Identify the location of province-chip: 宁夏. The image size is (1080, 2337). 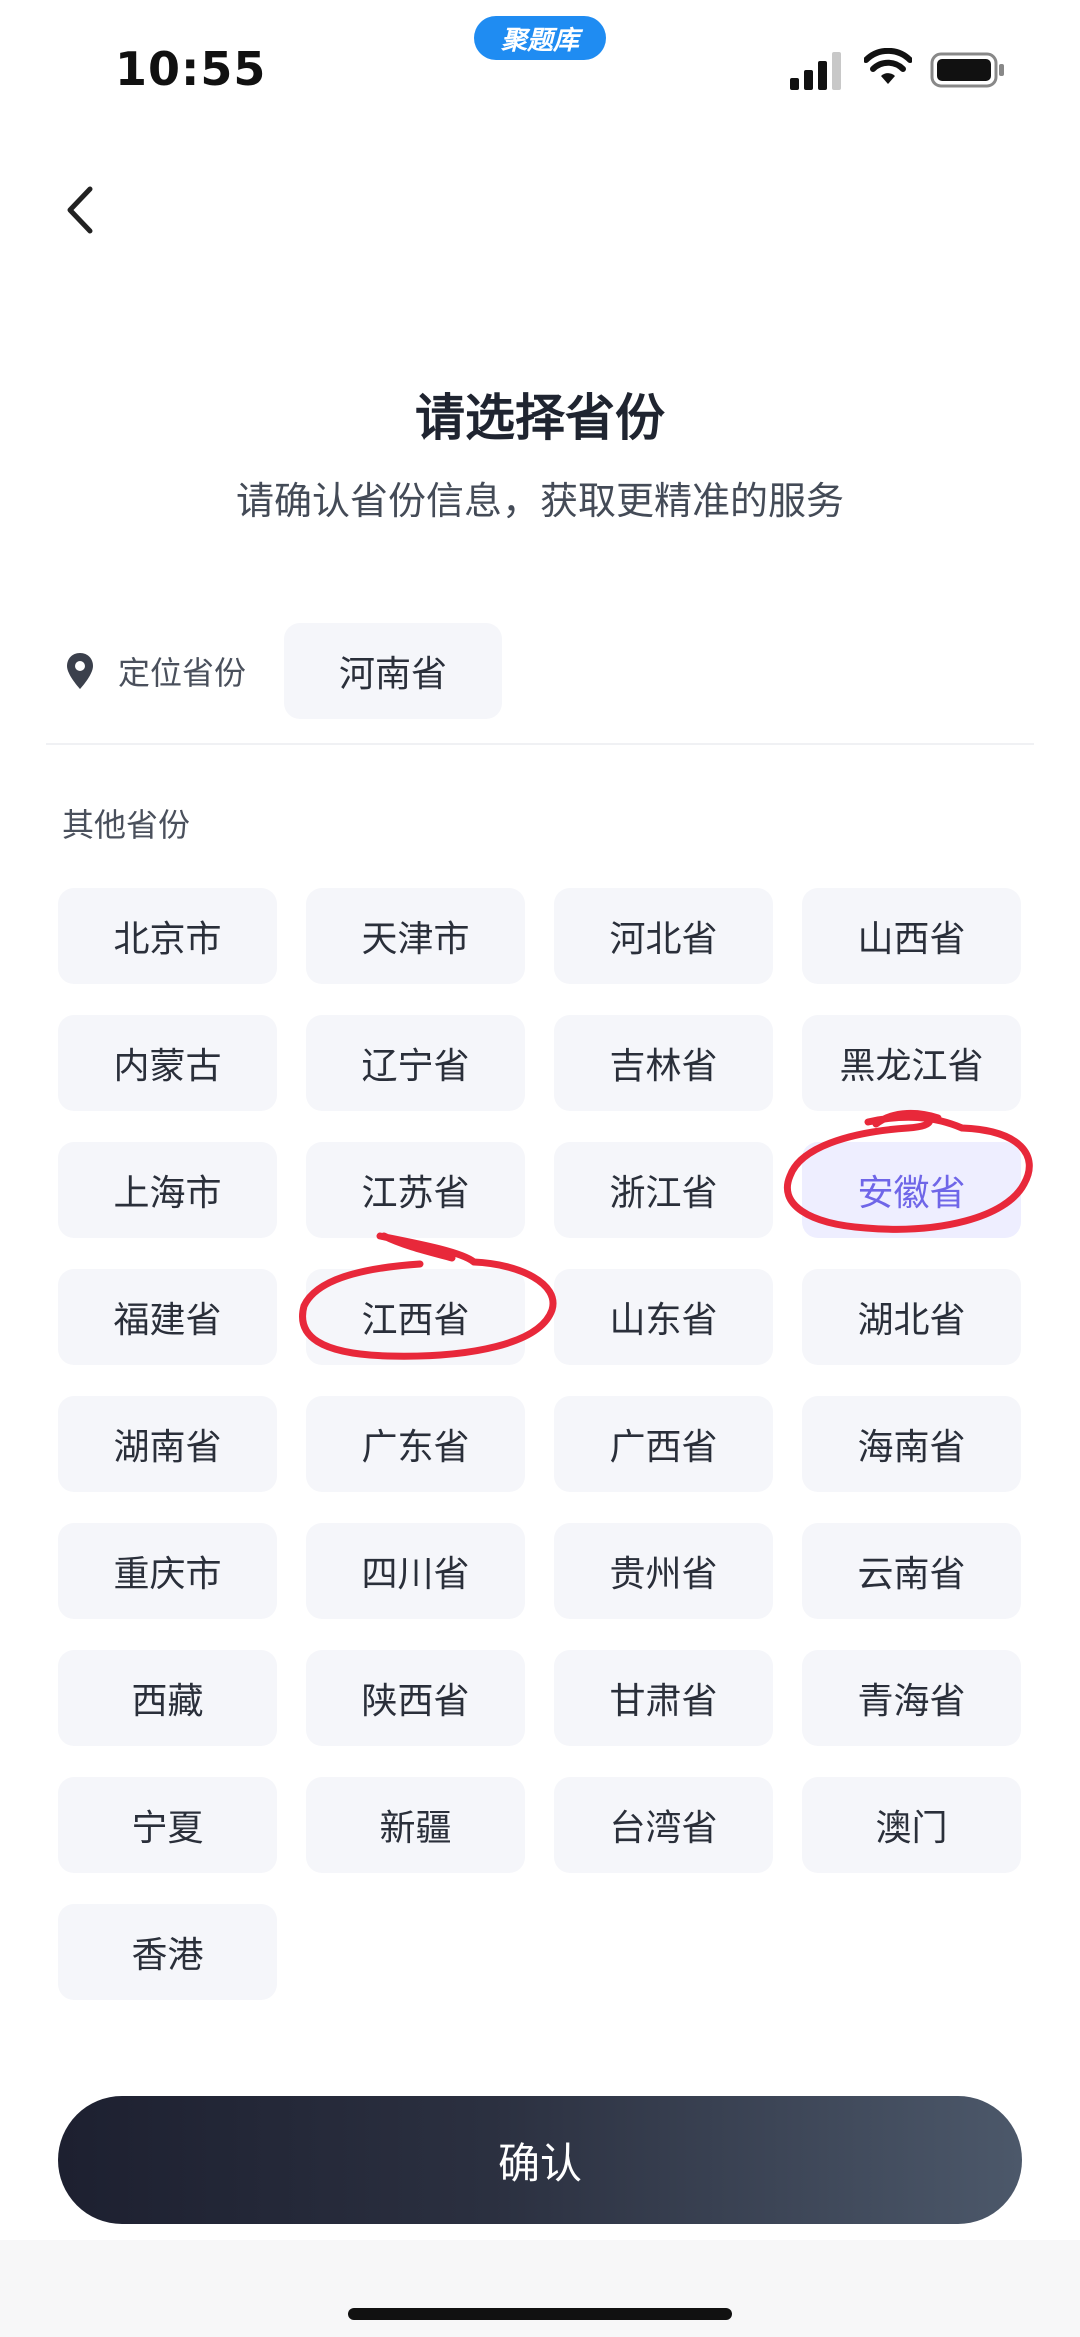
(167, 1825).